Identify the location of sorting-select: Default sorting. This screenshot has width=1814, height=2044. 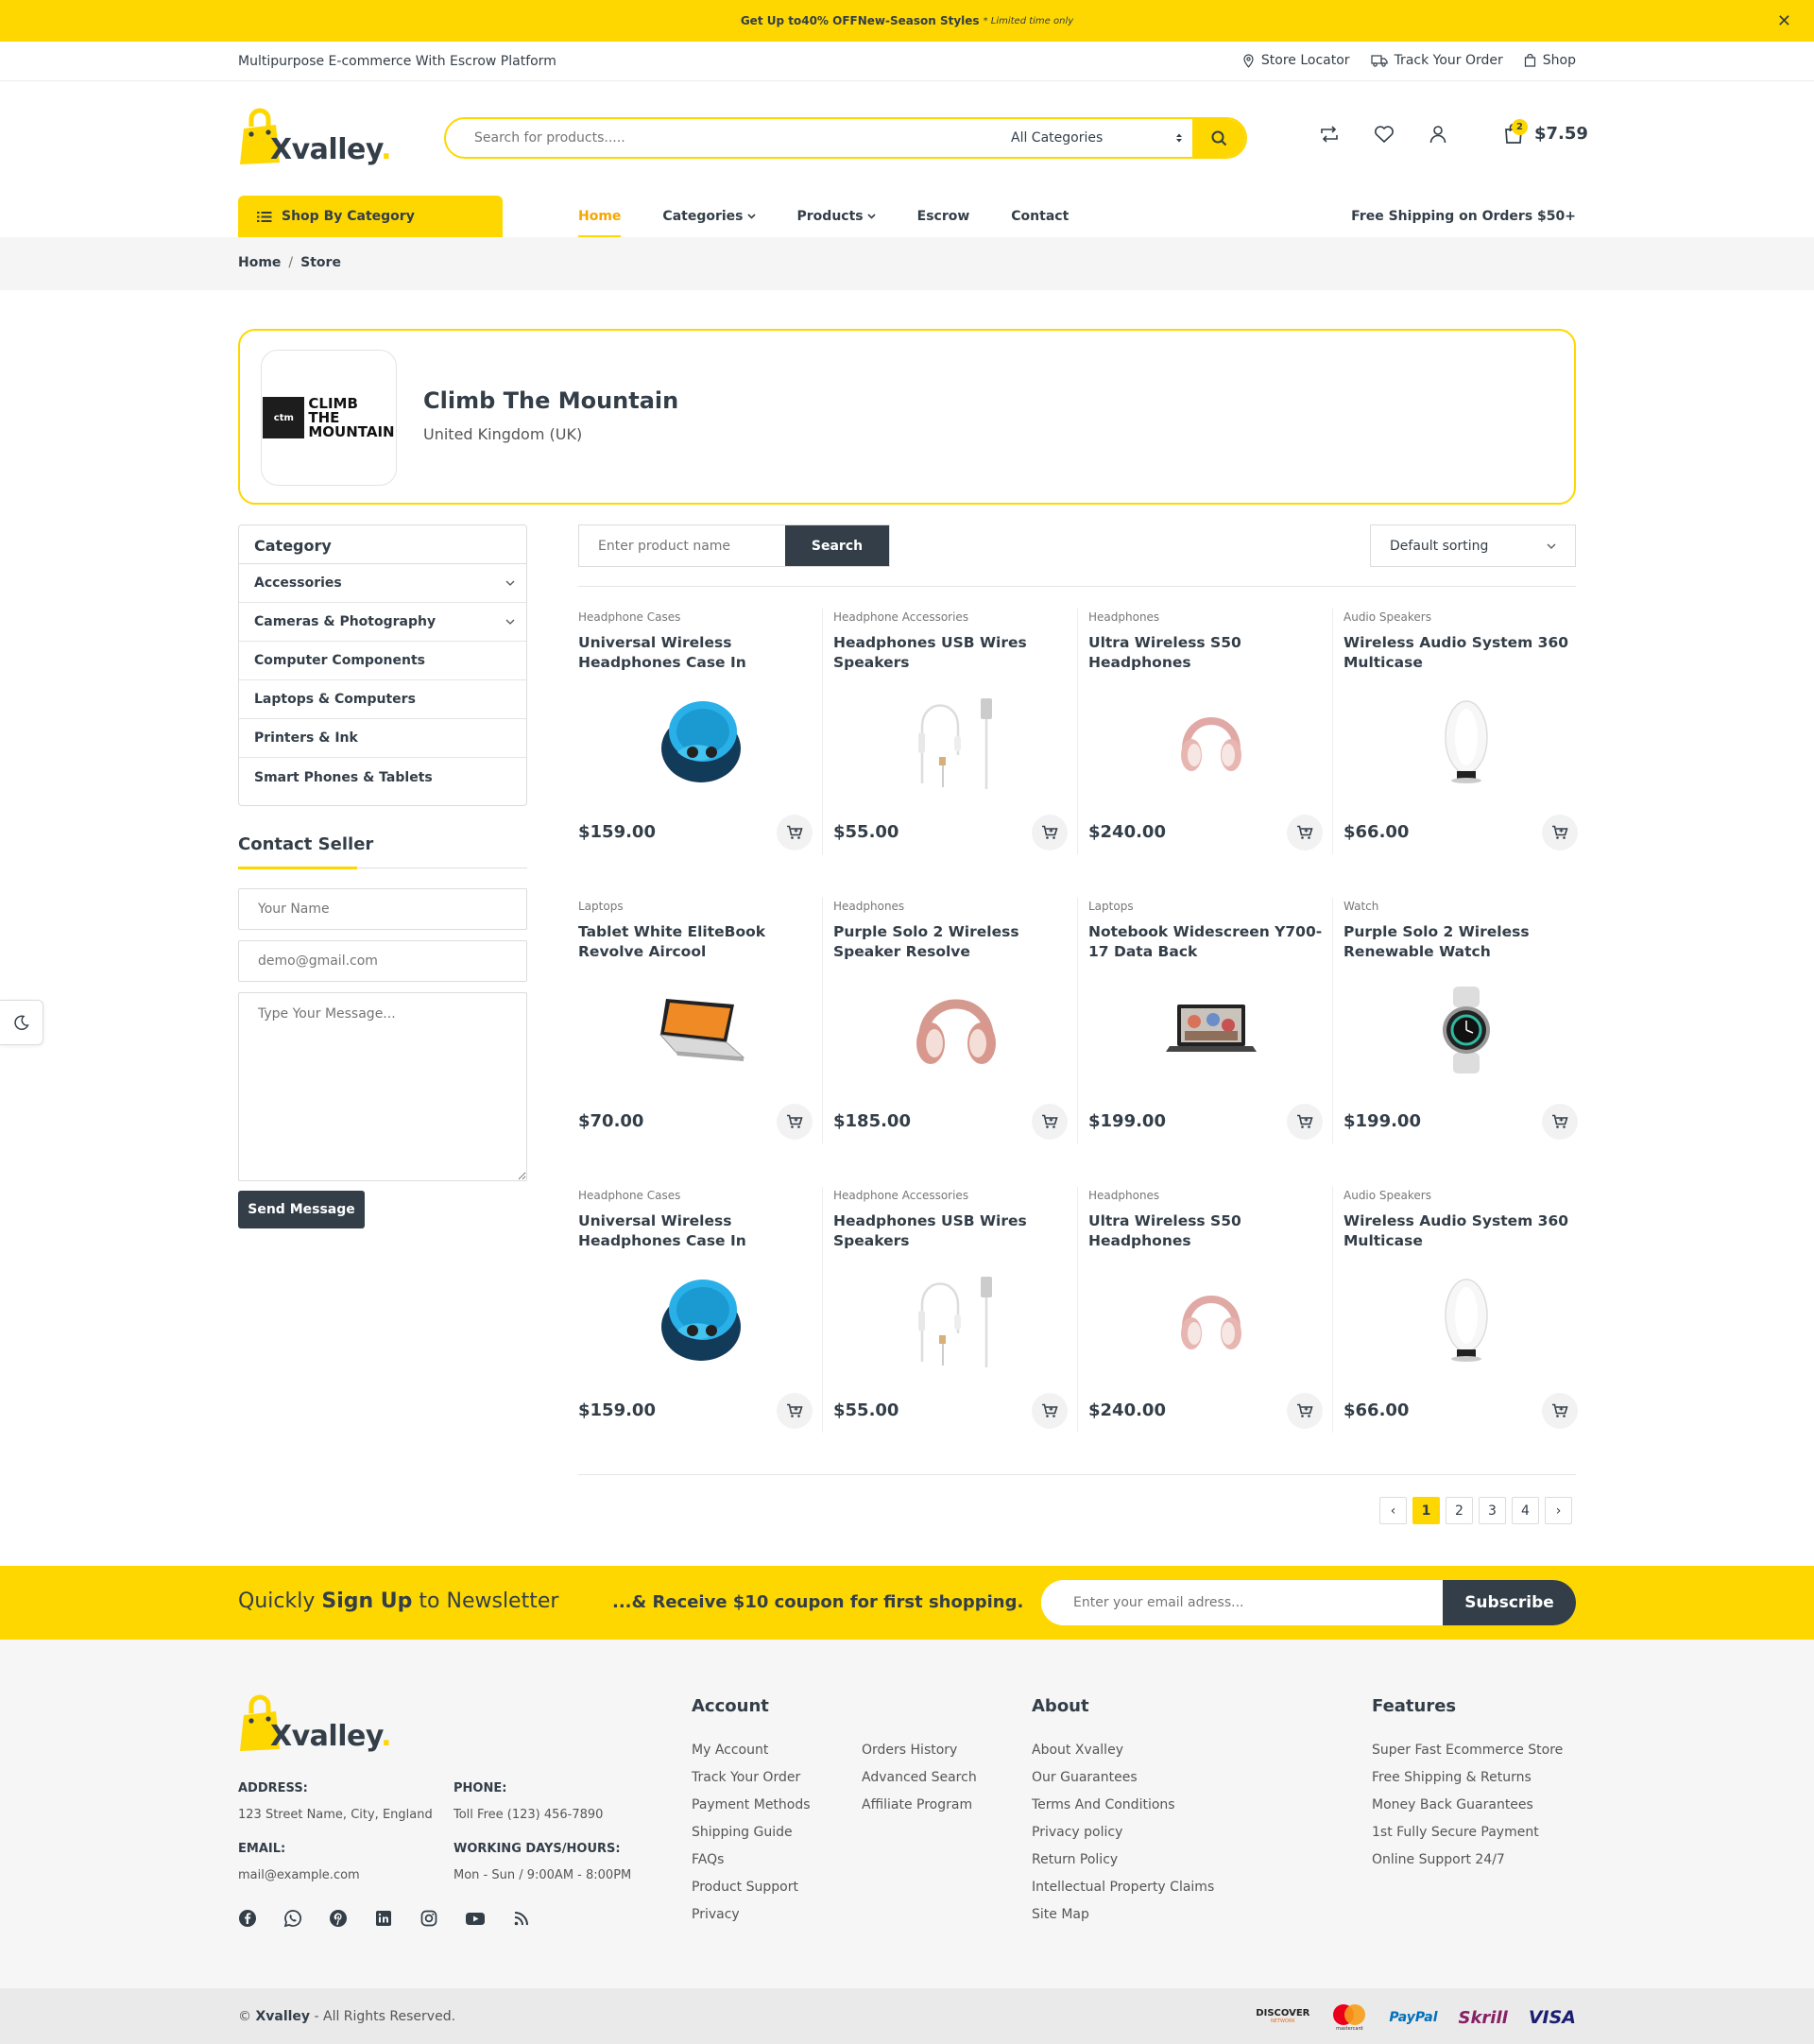
(1473, 545).